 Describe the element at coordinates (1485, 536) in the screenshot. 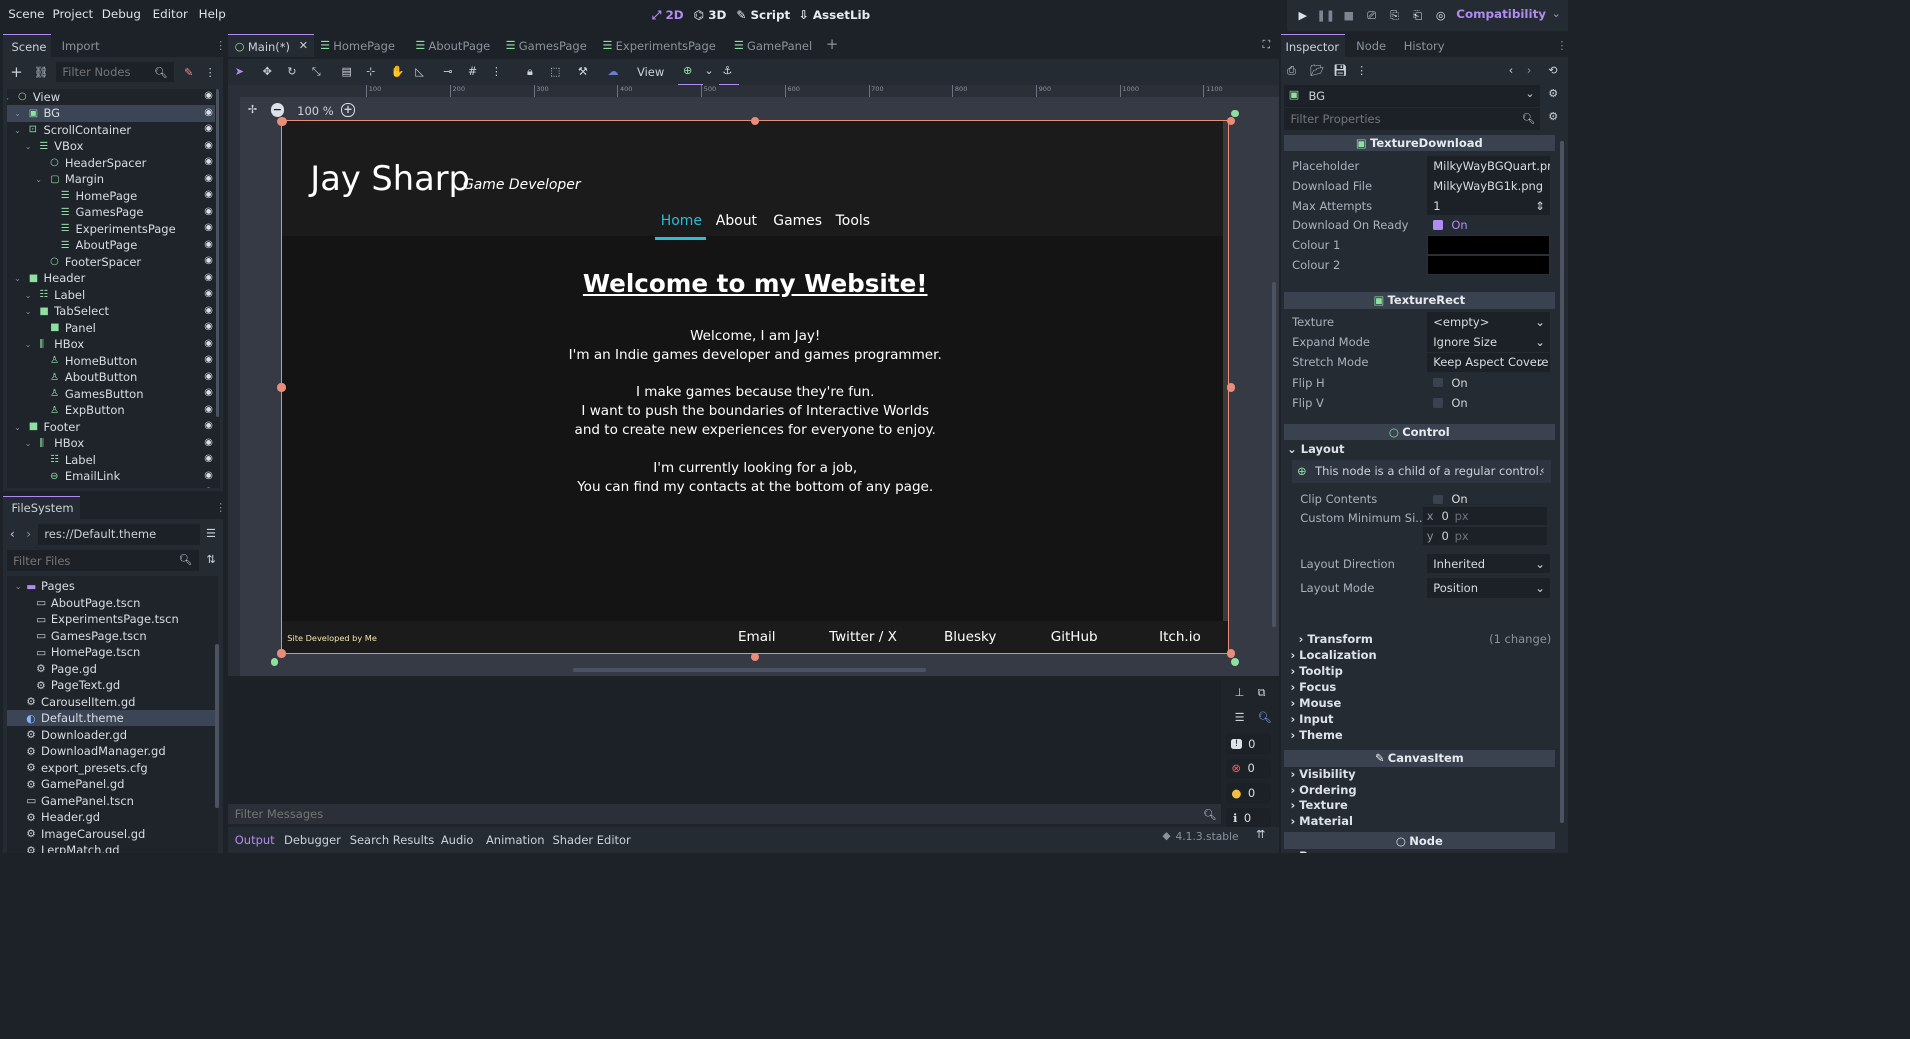

I see `min-size-y-field: y 0 px` at that location.